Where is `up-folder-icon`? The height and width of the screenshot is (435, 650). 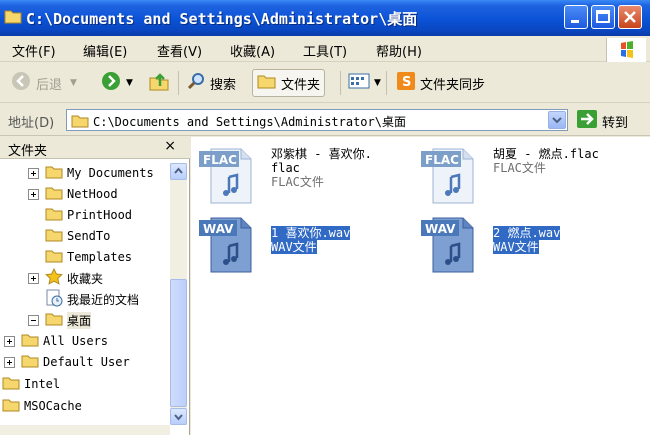
up-folder-icon is located at coordinates (159, 83).